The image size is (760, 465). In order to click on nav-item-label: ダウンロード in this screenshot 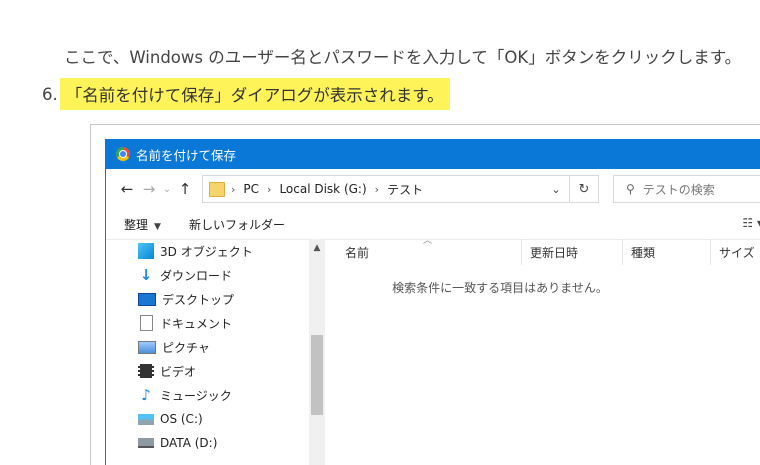, I will do `click(196, 275)`.